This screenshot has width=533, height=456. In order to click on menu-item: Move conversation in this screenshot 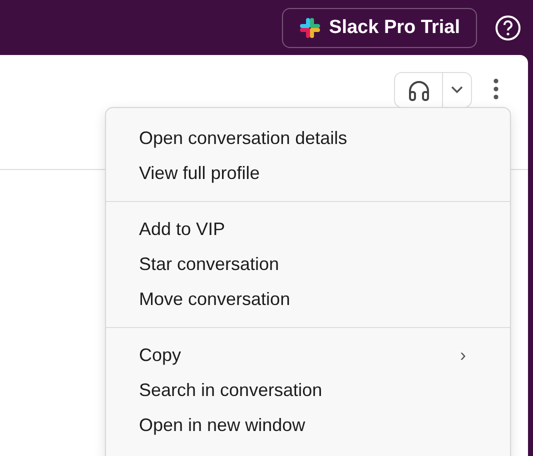, I will do `click(308, 299)`.